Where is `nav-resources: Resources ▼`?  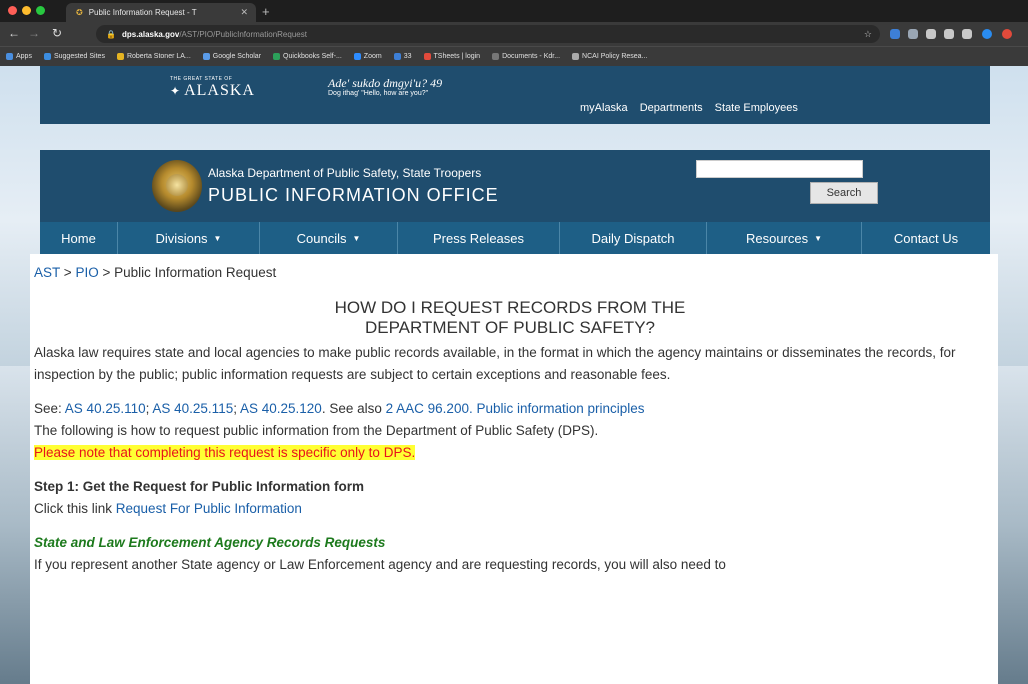
nav-resources: Resources ▼ is located at coordinates (784, 238).